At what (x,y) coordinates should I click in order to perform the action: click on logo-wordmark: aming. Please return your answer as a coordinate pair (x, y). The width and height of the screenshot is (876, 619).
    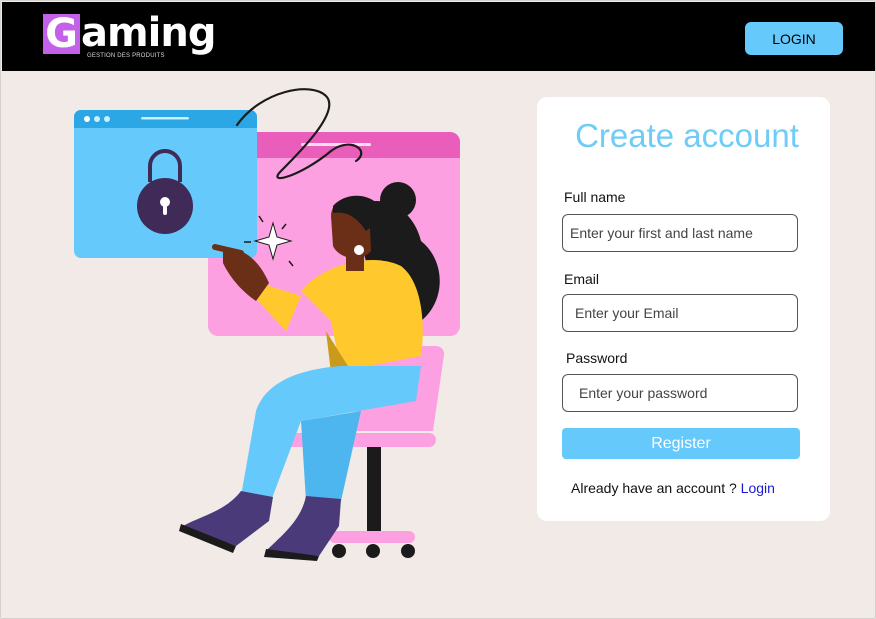
    Looking at the image, I should click on (148, 33).